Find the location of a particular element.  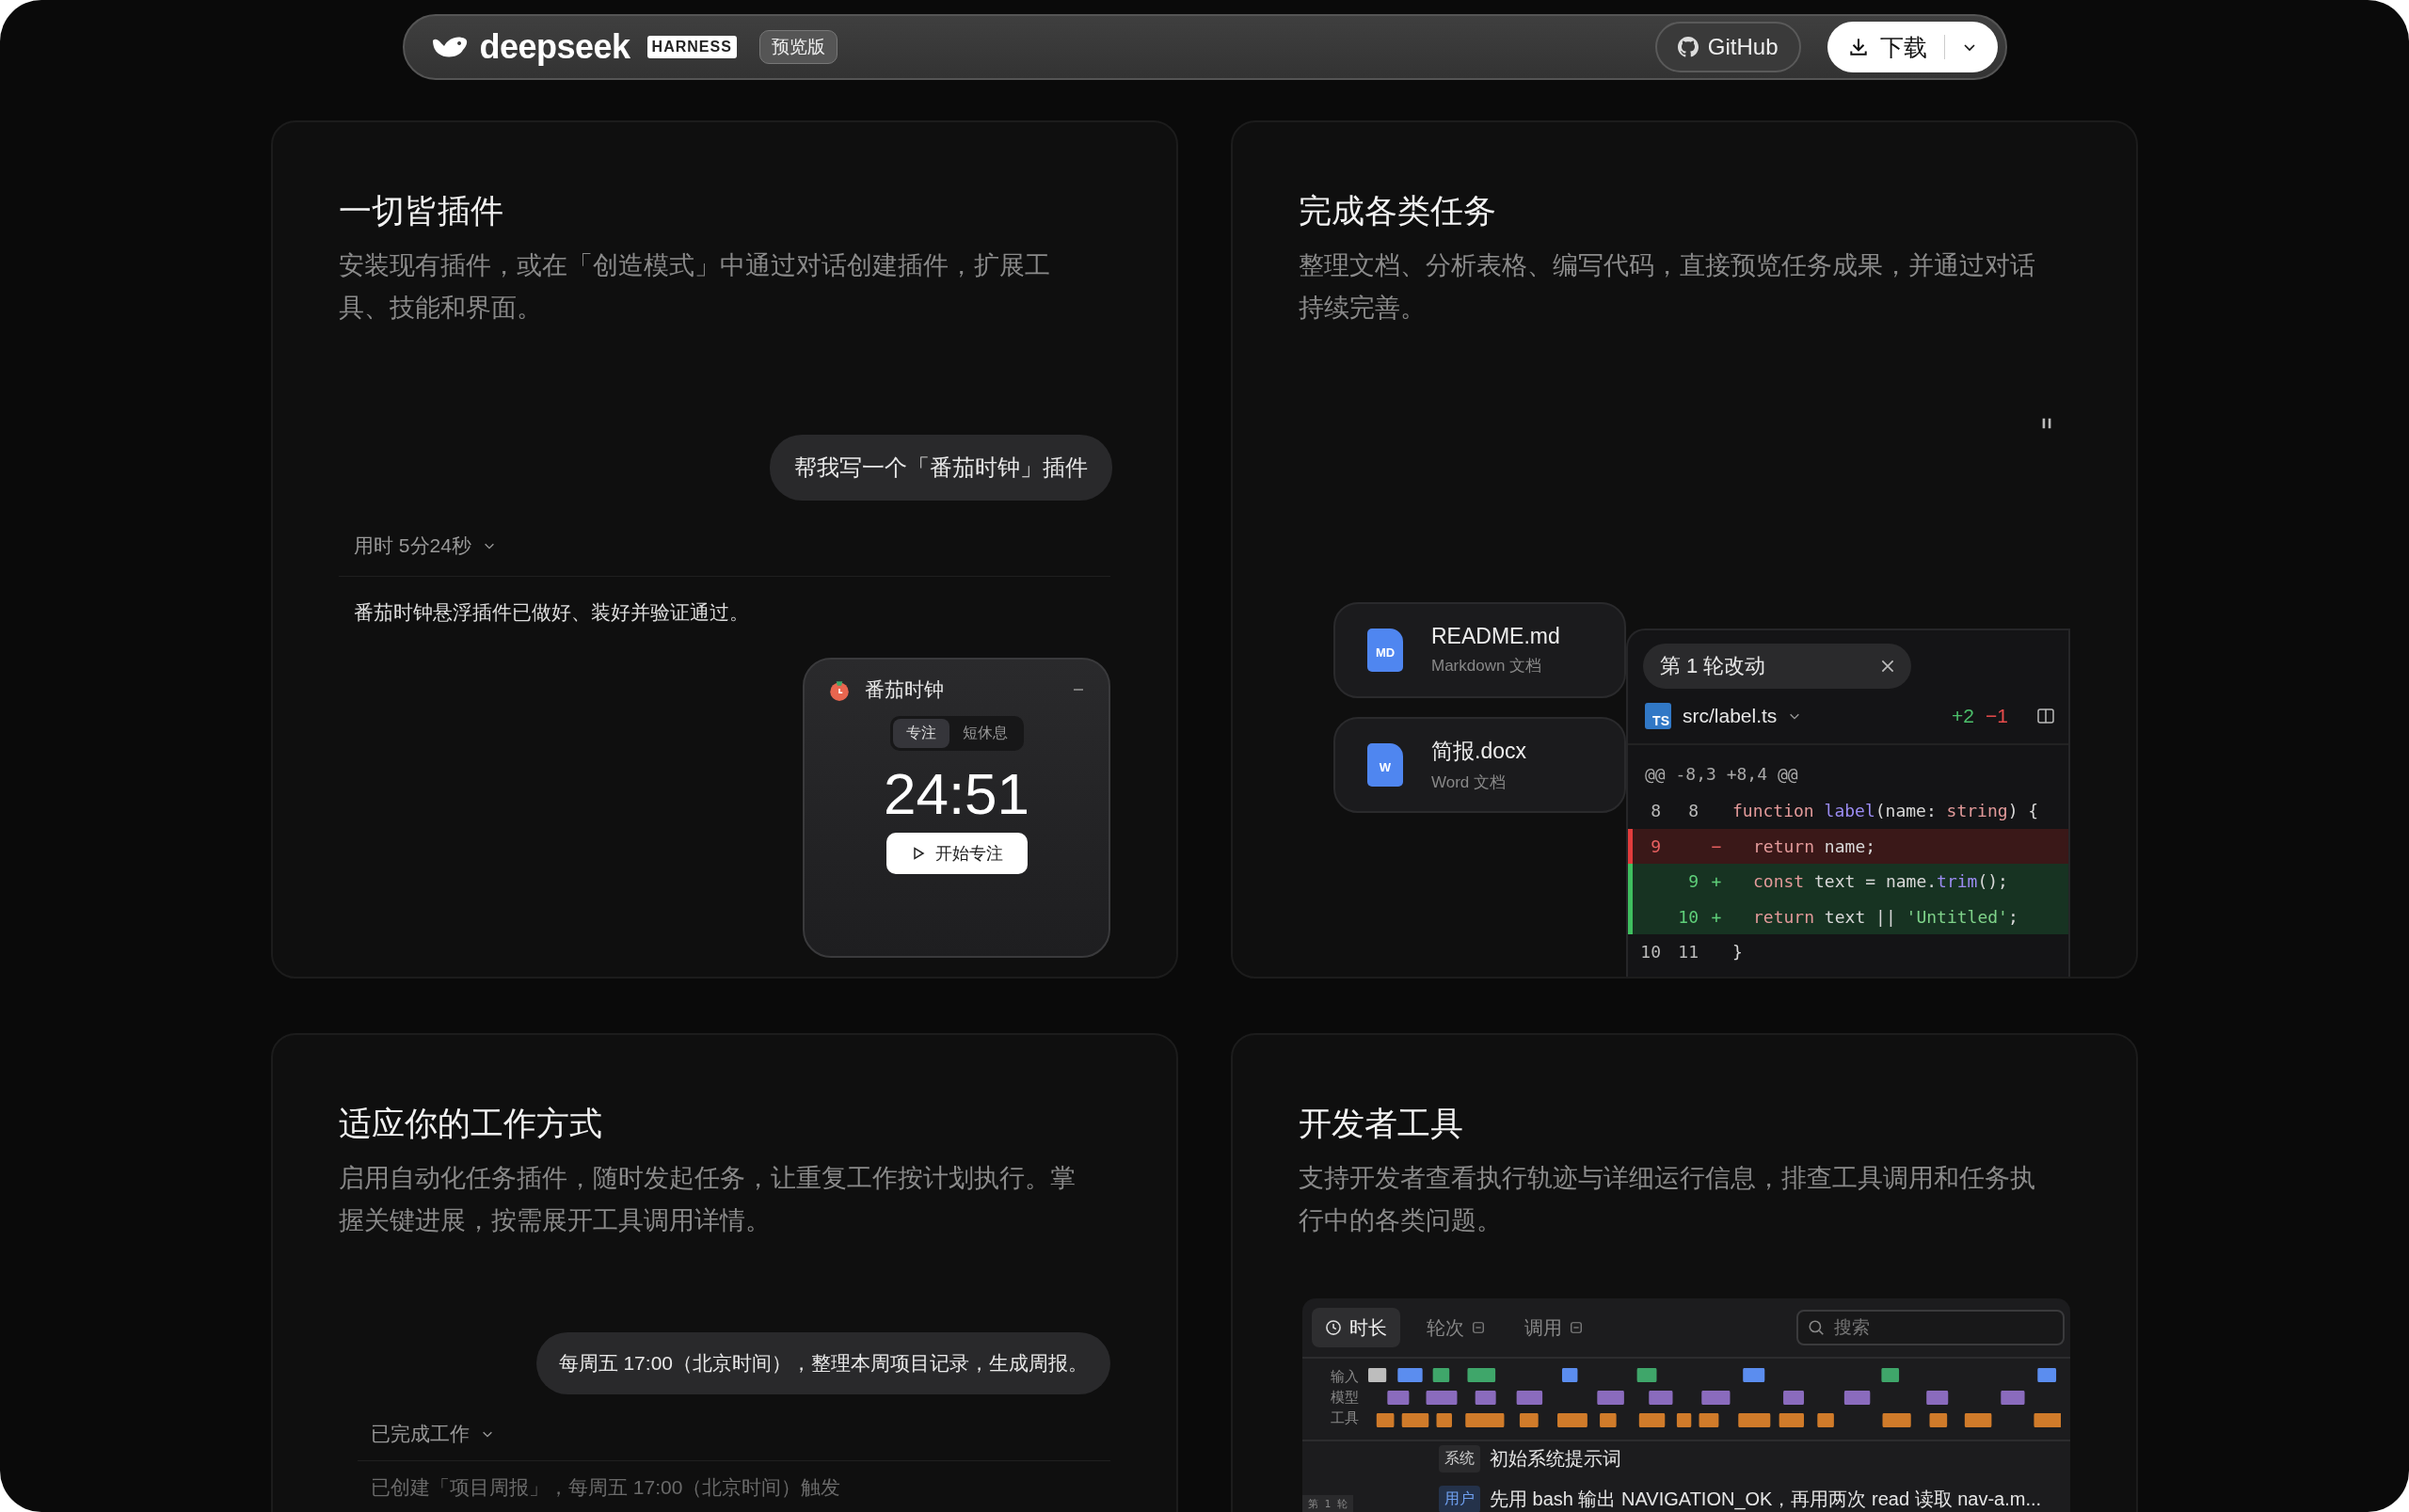

duration-toggle: 用时 5分24秒 is located at coordinates (725, 546).